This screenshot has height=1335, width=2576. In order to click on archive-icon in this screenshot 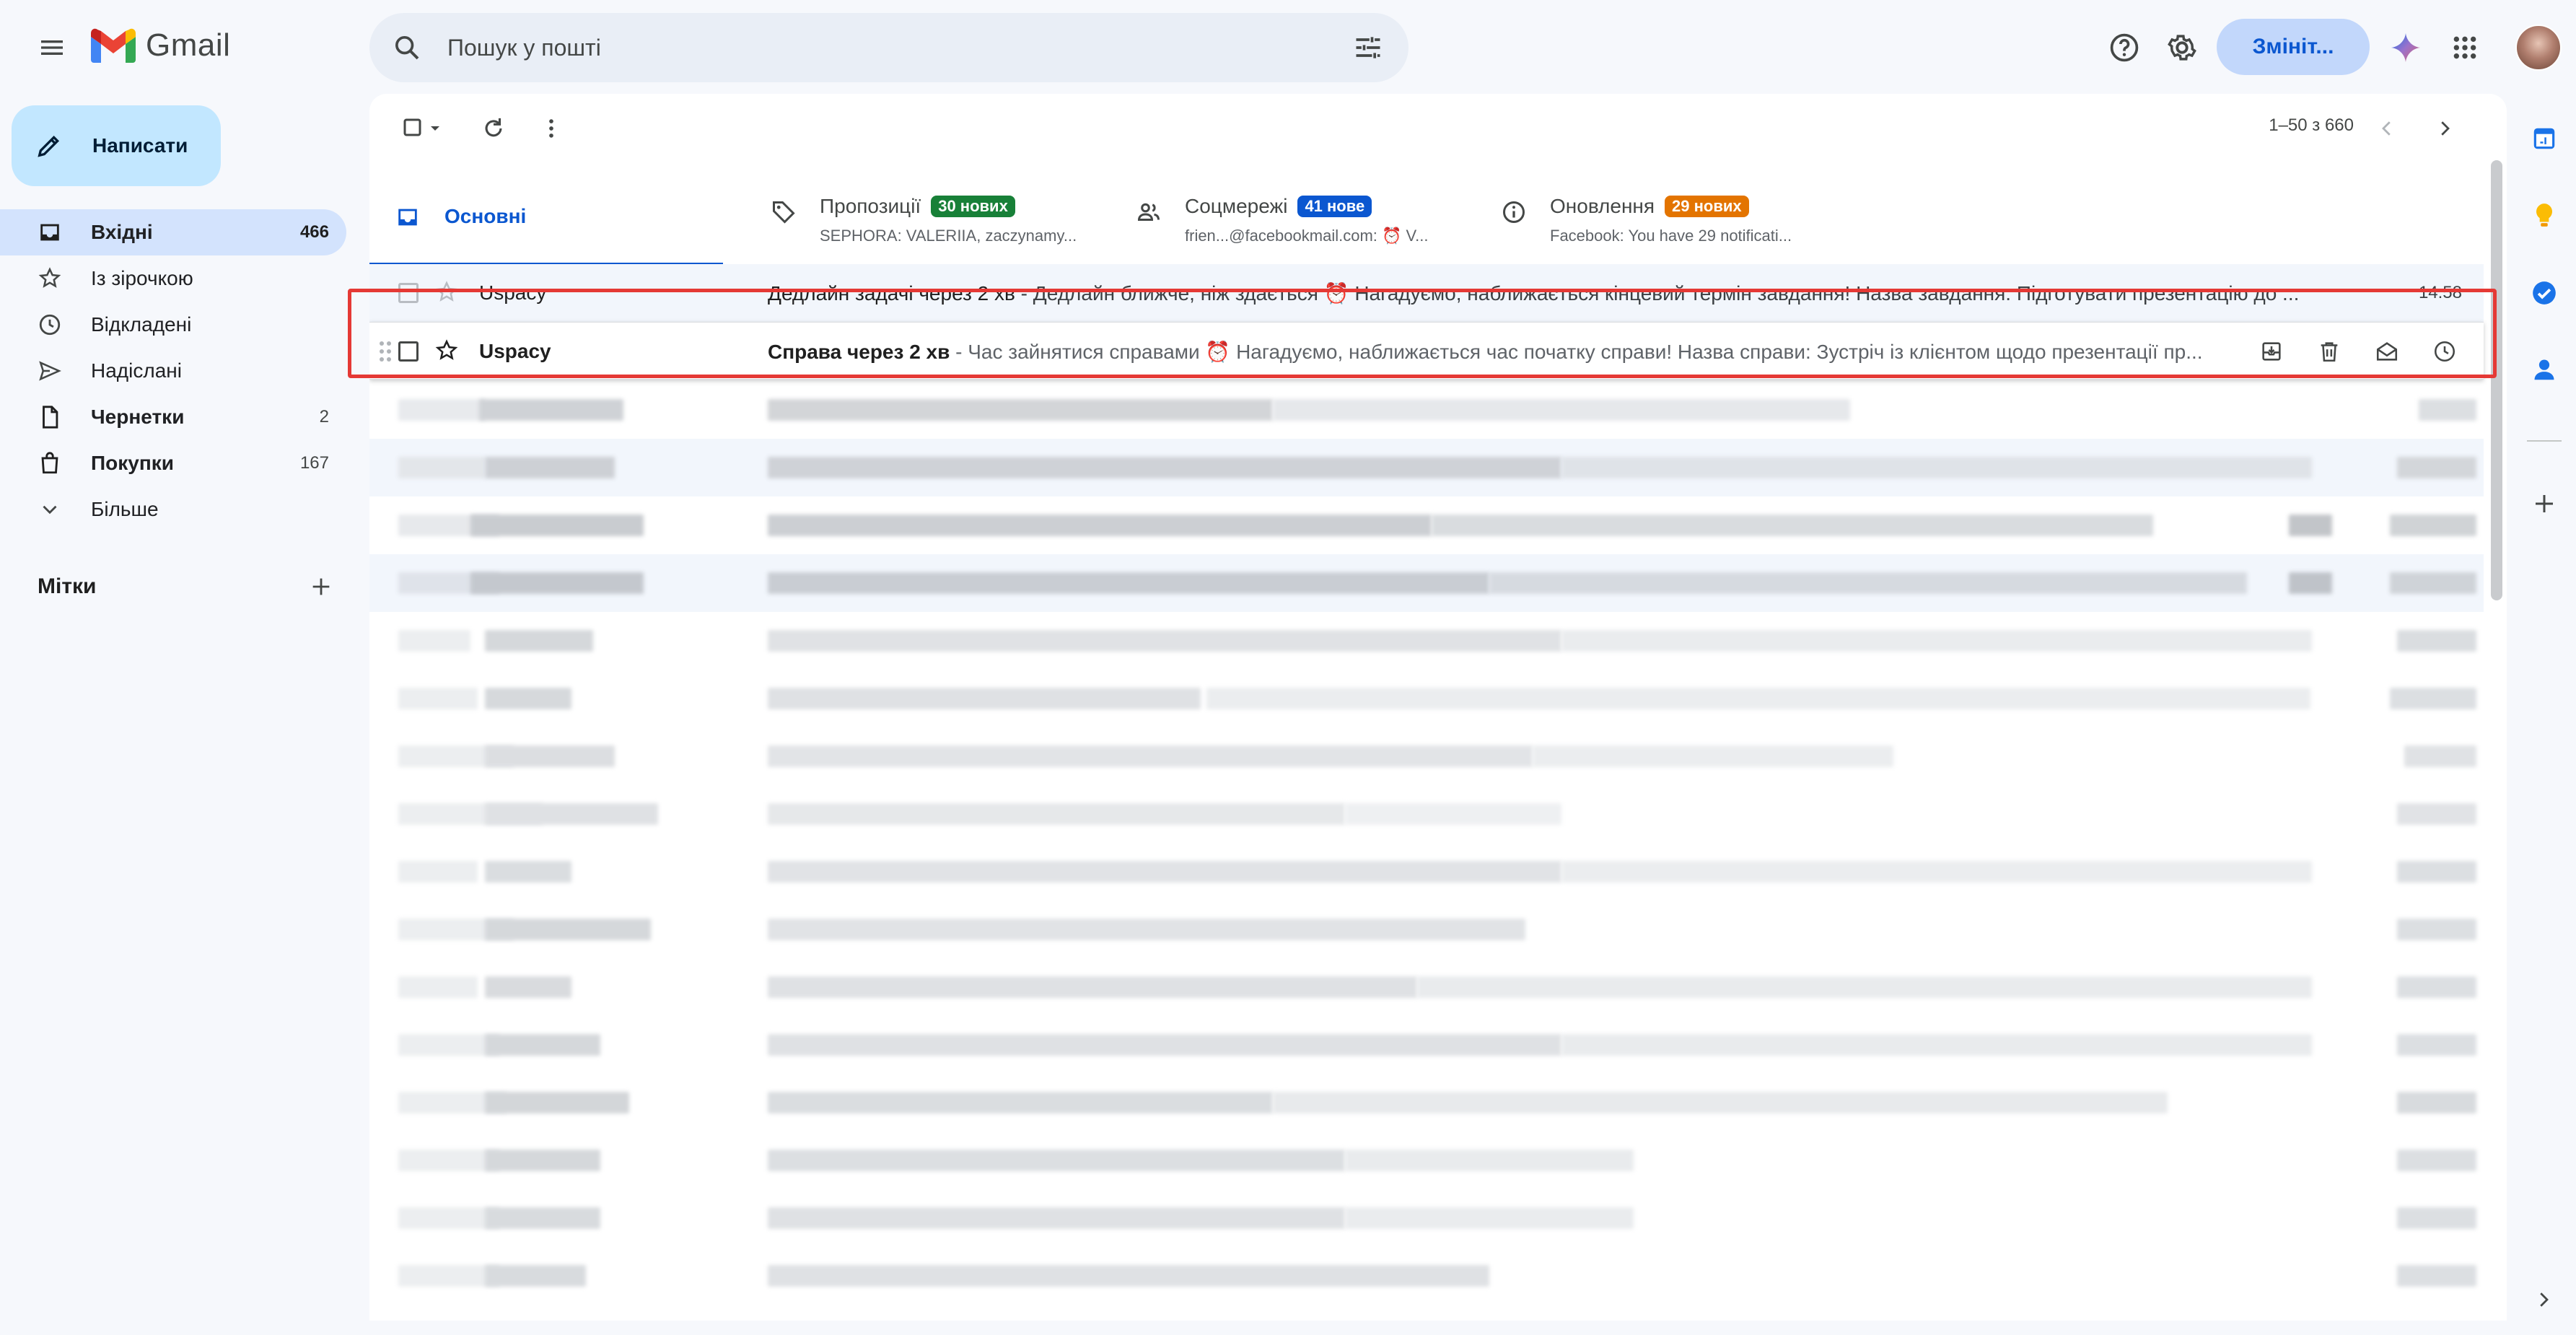, I will do `click(2271, 351)`.